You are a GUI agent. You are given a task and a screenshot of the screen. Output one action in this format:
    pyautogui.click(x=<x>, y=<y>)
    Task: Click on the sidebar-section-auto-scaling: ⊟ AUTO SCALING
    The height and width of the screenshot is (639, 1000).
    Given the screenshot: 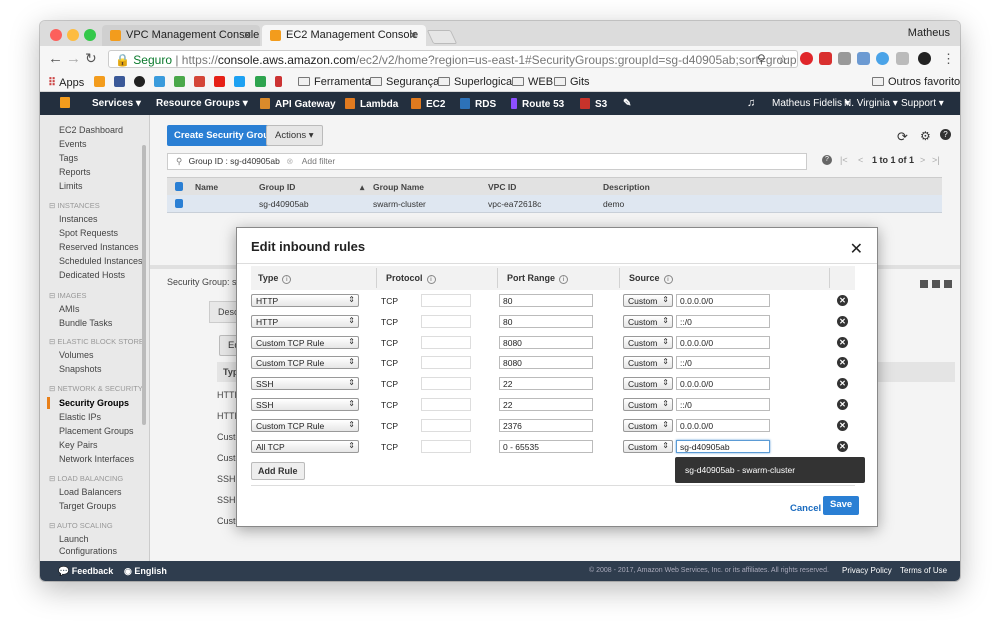 What is the action you would take?
    pyautogui.click(x=81, y=525)
    